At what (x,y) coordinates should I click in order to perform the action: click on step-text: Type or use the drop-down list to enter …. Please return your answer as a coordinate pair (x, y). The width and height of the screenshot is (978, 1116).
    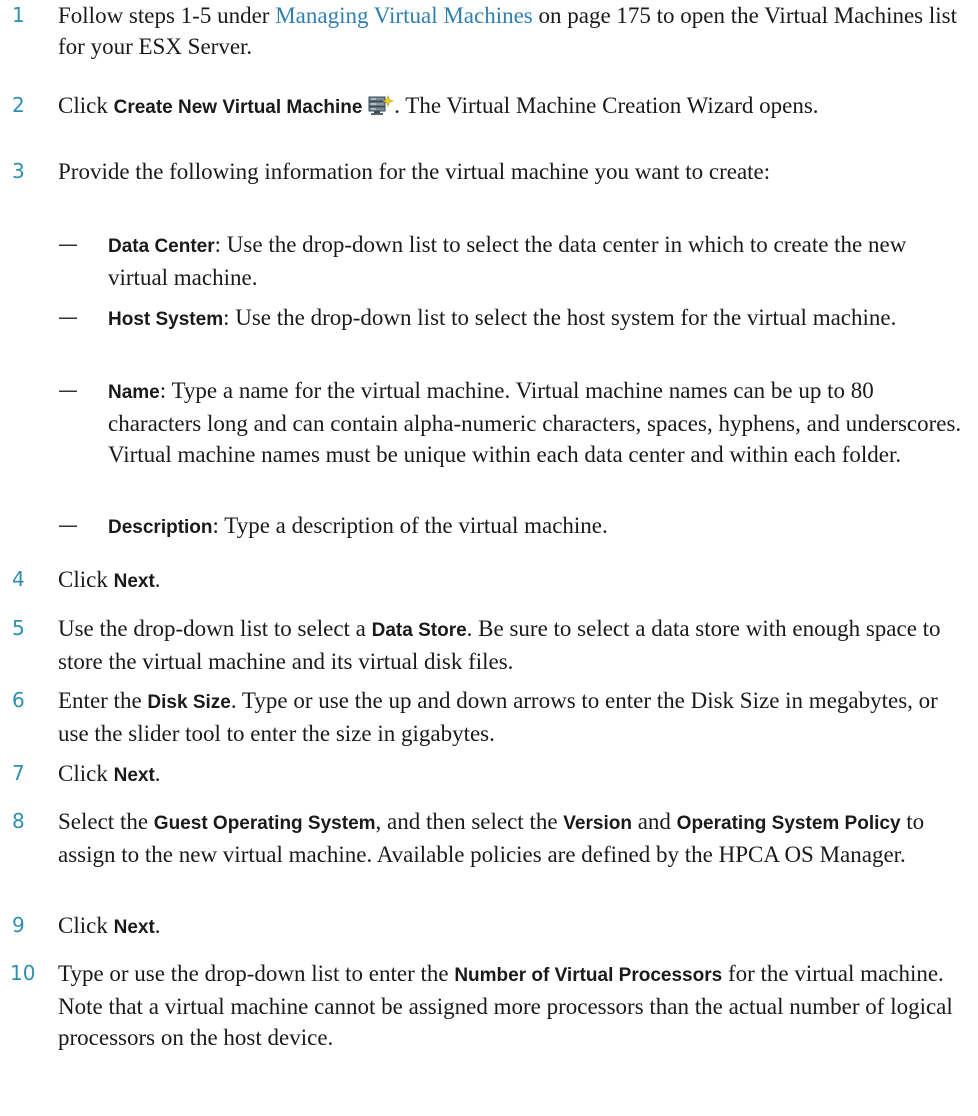
    Looking at the image, I should click on (505, 1005).